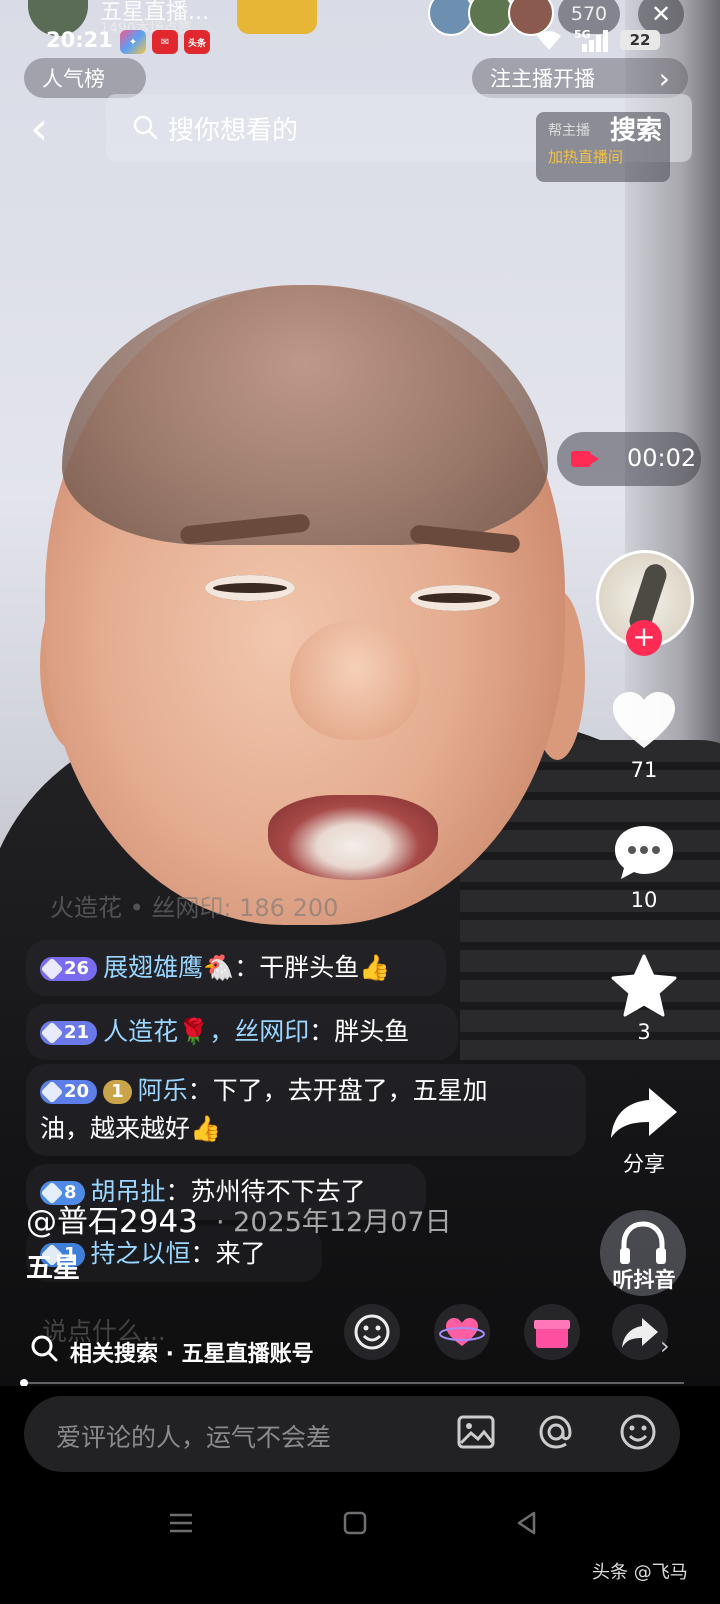 Image resolution: width=720 pixels, height=1604 pixels. I want to click on comment-username: 持之以恒, so click(141, 1253).